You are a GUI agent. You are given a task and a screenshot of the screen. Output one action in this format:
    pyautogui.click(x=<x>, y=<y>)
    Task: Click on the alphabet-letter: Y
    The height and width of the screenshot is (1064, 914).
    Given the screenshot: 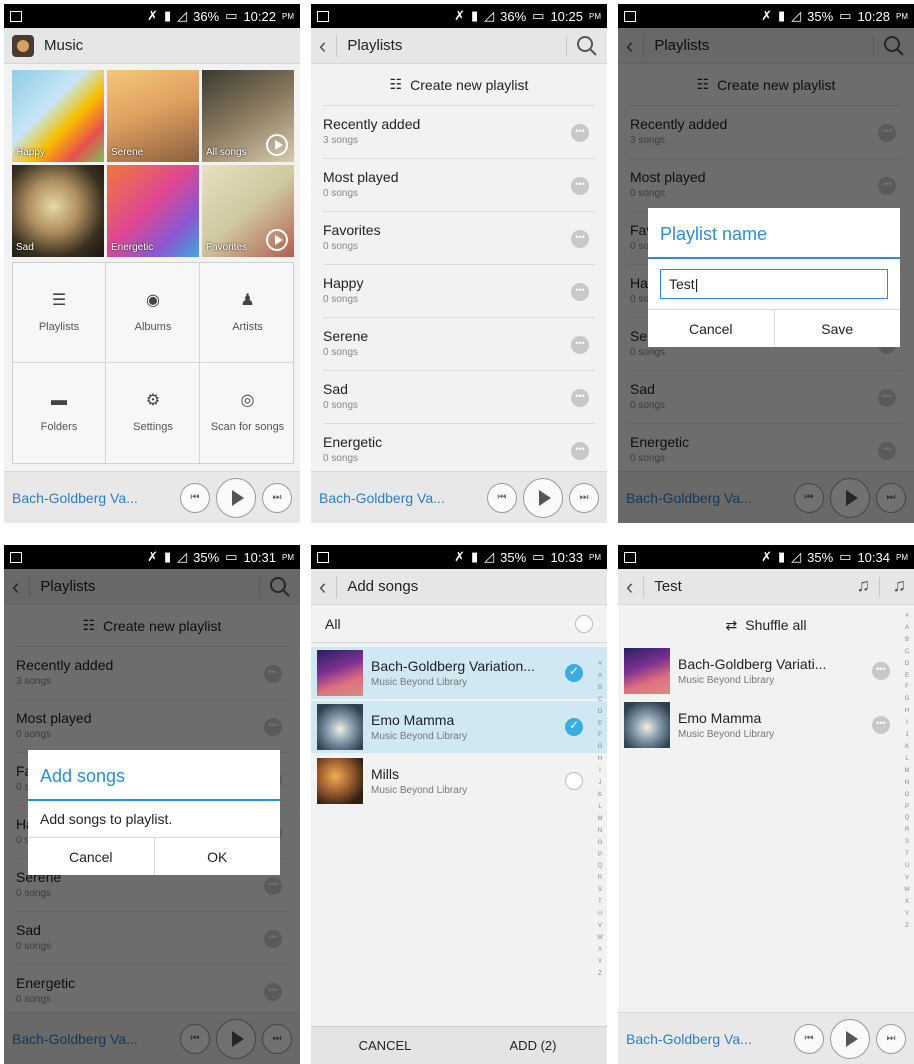 What is the action you would take?
    pyautogui.click(x=600, y=963)
    